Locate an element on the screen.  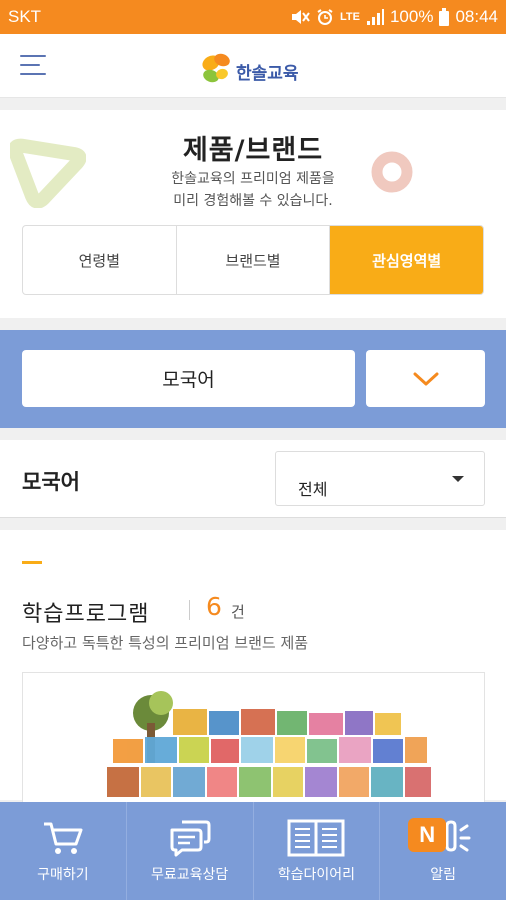
category-toggle-button is located at coordinates (425, 378).